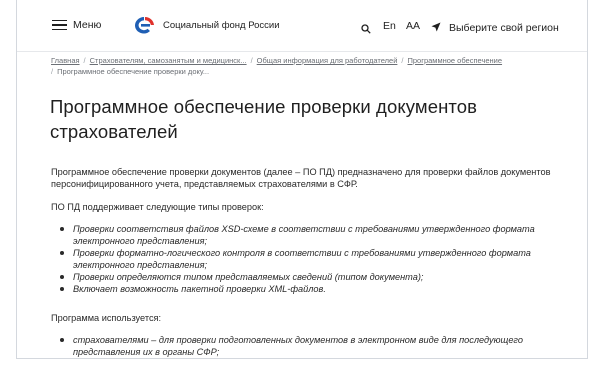 The width and height of the screenshot is (602, 370). I want to click on region-label: Выберите свой регион, so click(504, 28).